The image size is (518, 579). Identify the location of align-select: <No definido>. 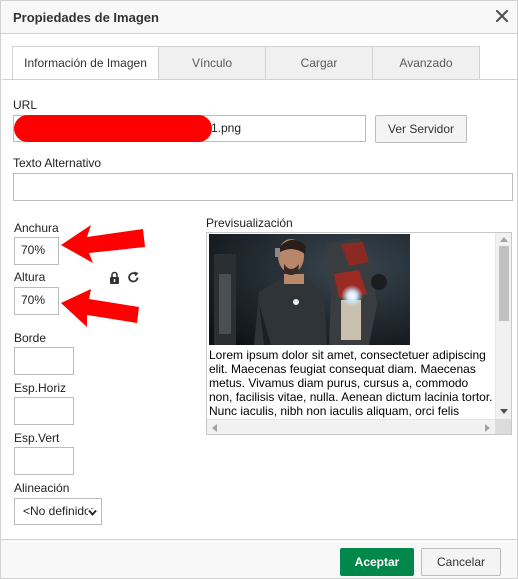
(58, 511).